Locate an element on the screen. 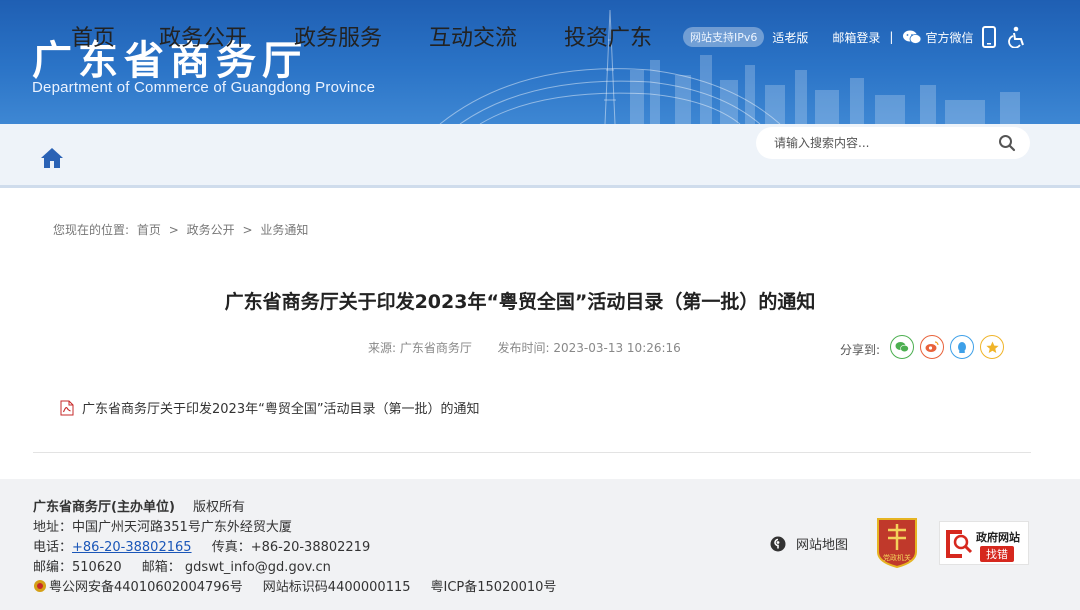  breadcrumb-prefix: 您现在的位置: is located at coordinates (91, 230).